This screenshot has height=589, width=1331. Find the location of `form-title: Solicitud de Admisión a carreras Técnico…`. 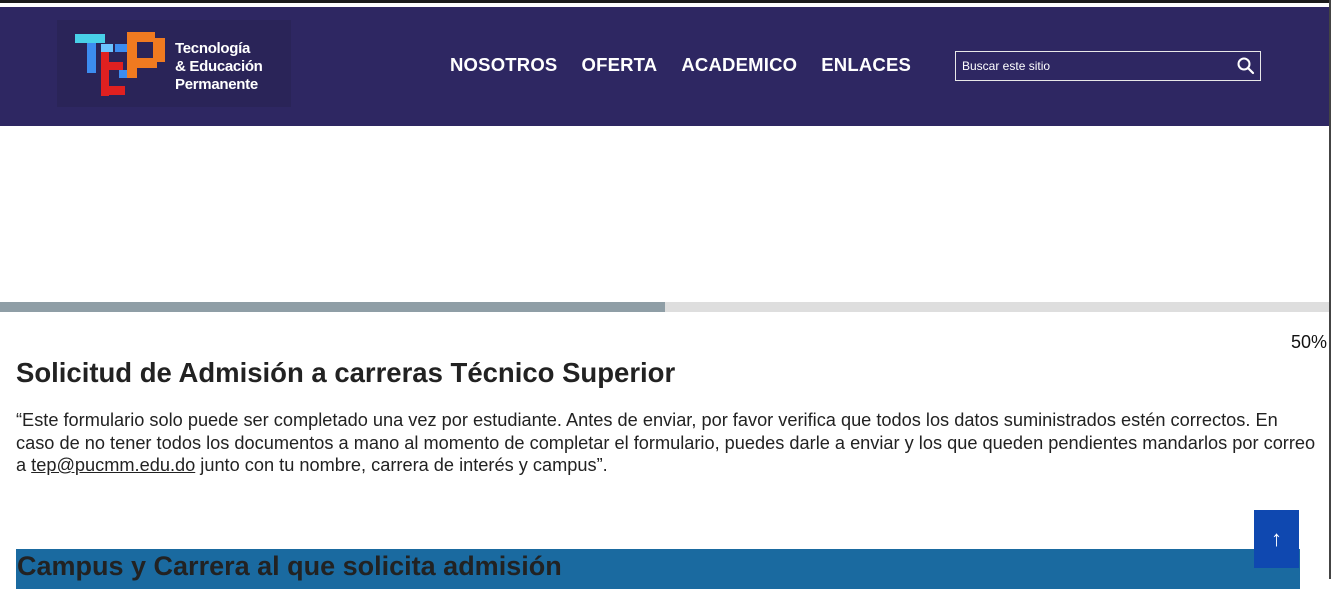

form-title: Solicitud de Admisión a carreras Técnico… is located at coordinates (346, 372).